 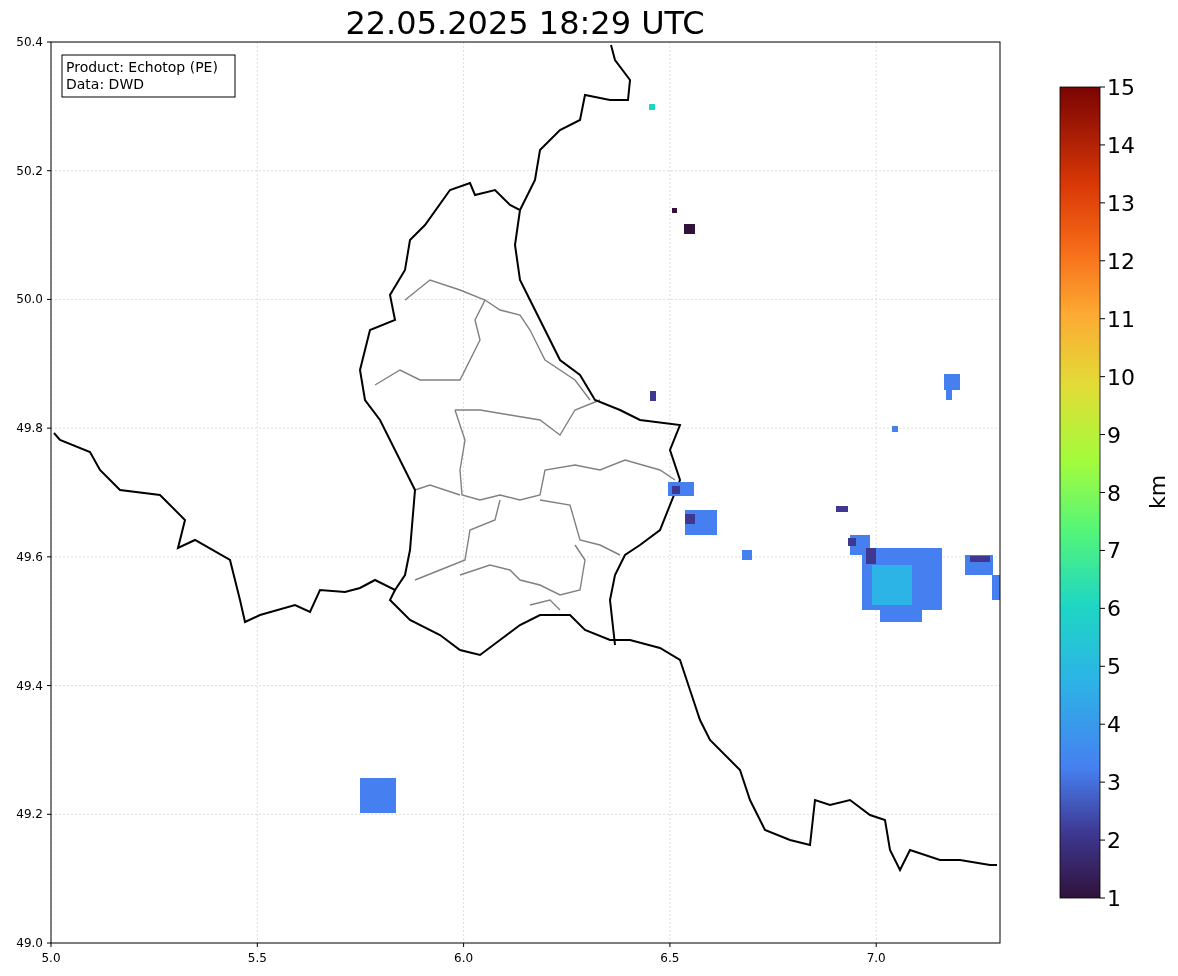 I want to click on tick-label: 7.0, so click(x=876, y=958).